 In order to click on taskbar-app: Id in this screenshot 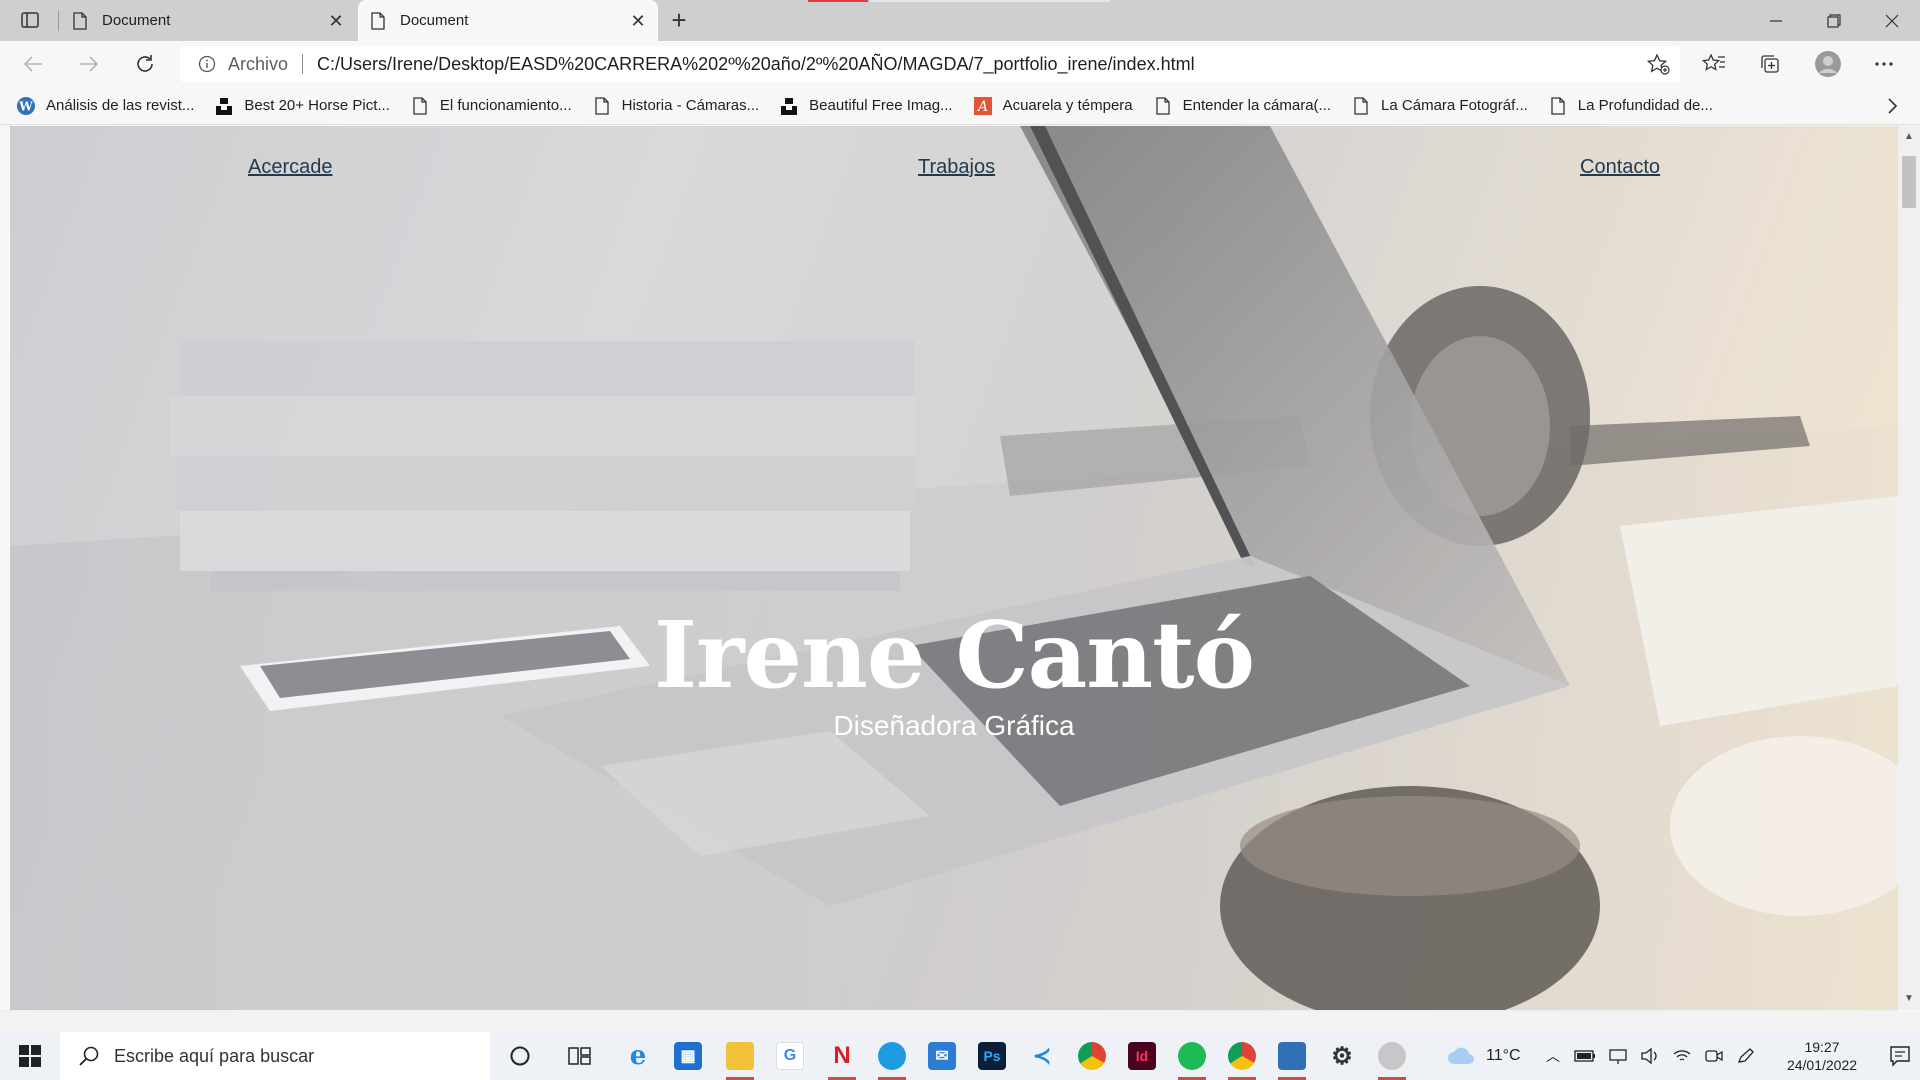, I will do `click(1142, 1056)`.